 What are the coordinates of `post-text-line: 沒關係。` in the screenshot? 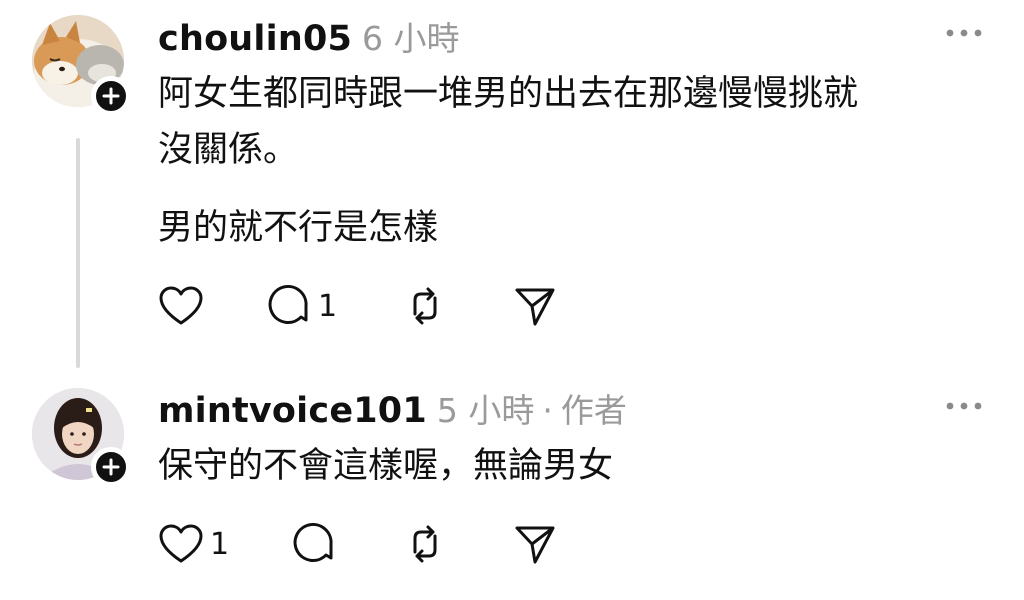 It's located at (228, 150).